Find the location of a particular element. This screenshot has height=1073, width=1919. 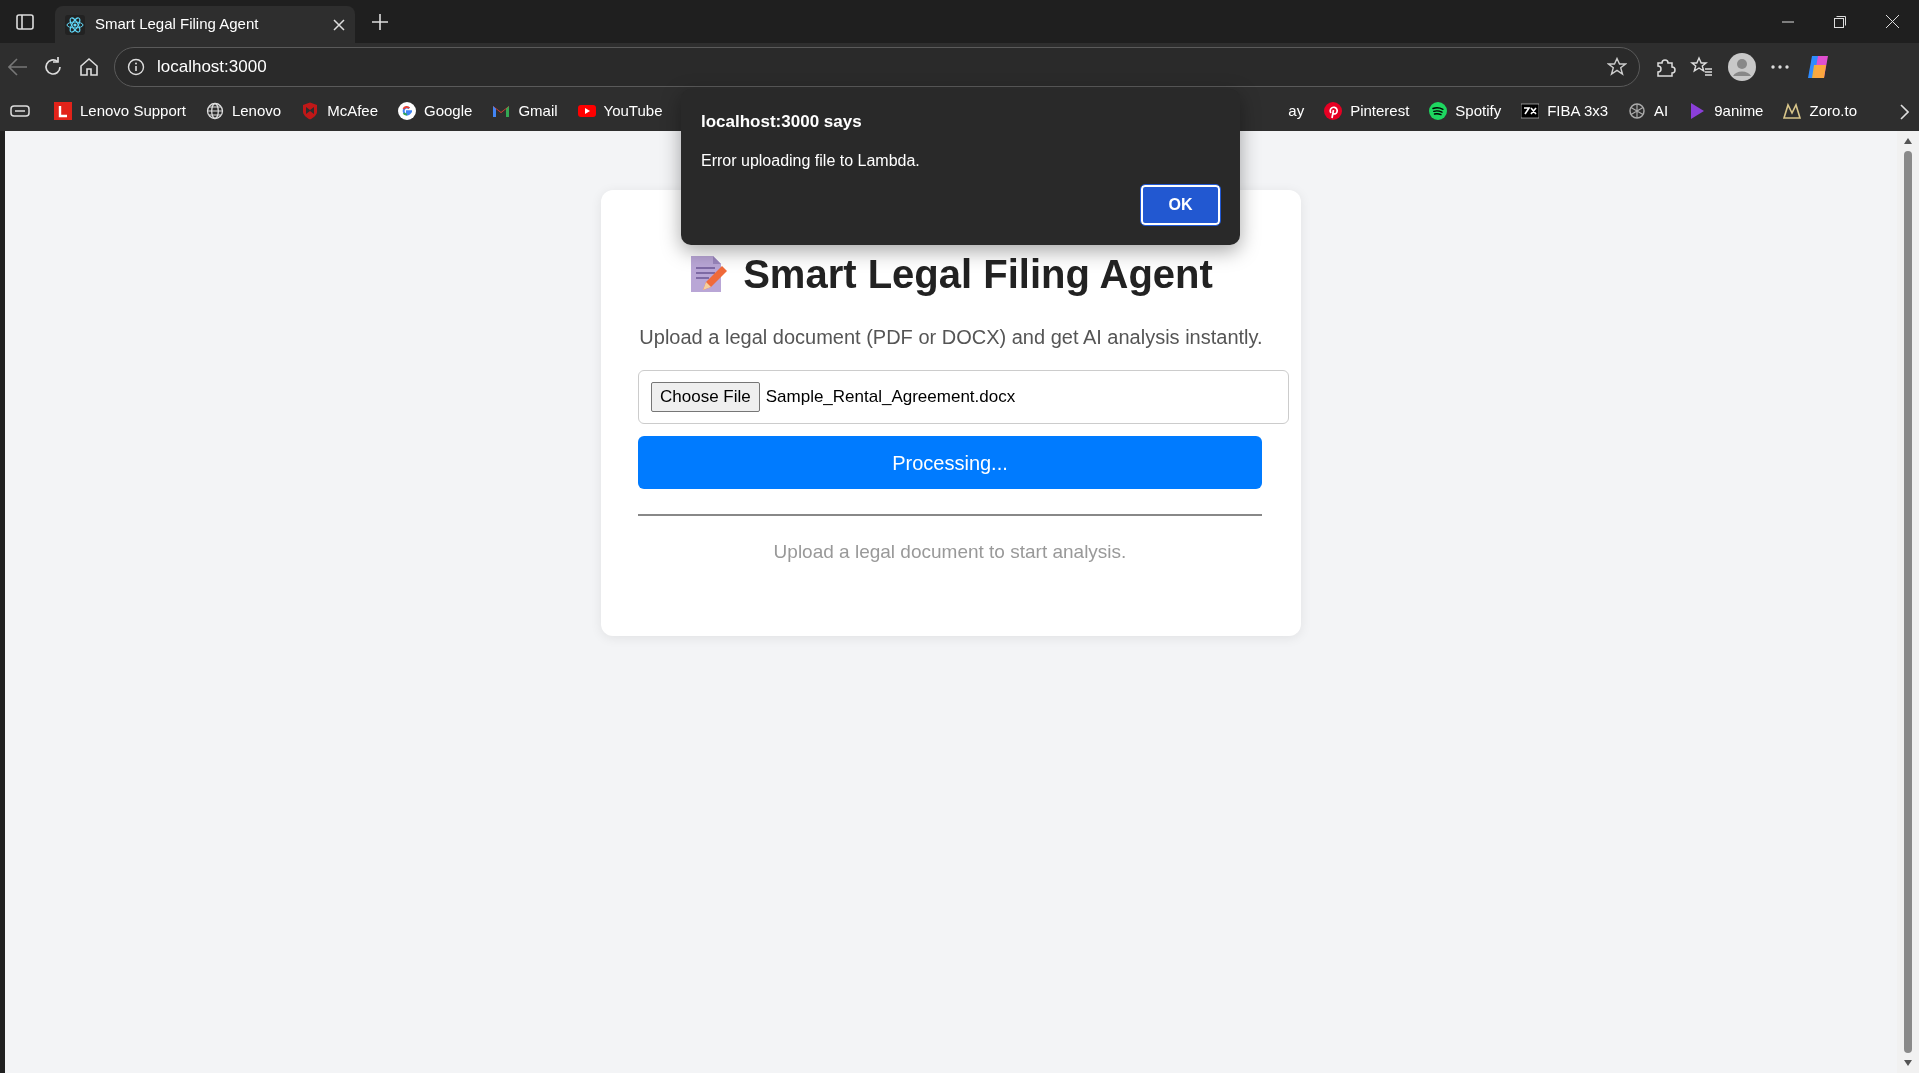

status-text: Upload a legal document to start analysis. is located at coordinates (950, 552).